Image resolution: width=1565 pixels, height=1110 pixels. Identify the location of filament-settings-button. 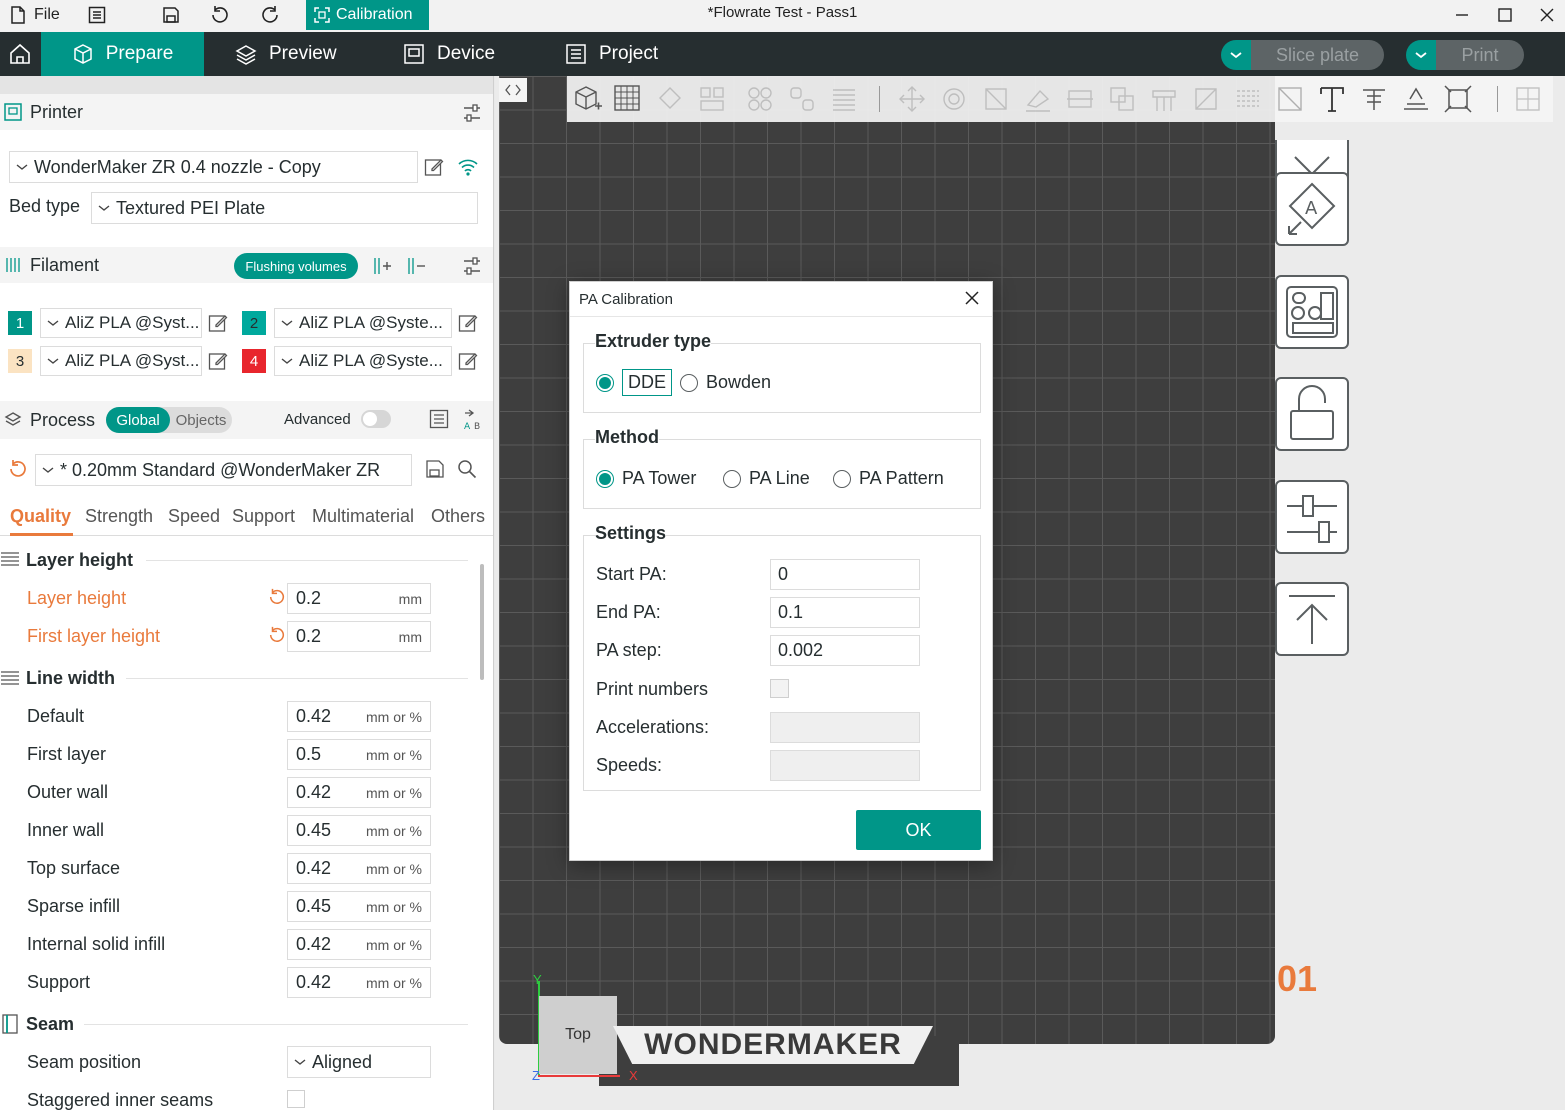
(472, 266).